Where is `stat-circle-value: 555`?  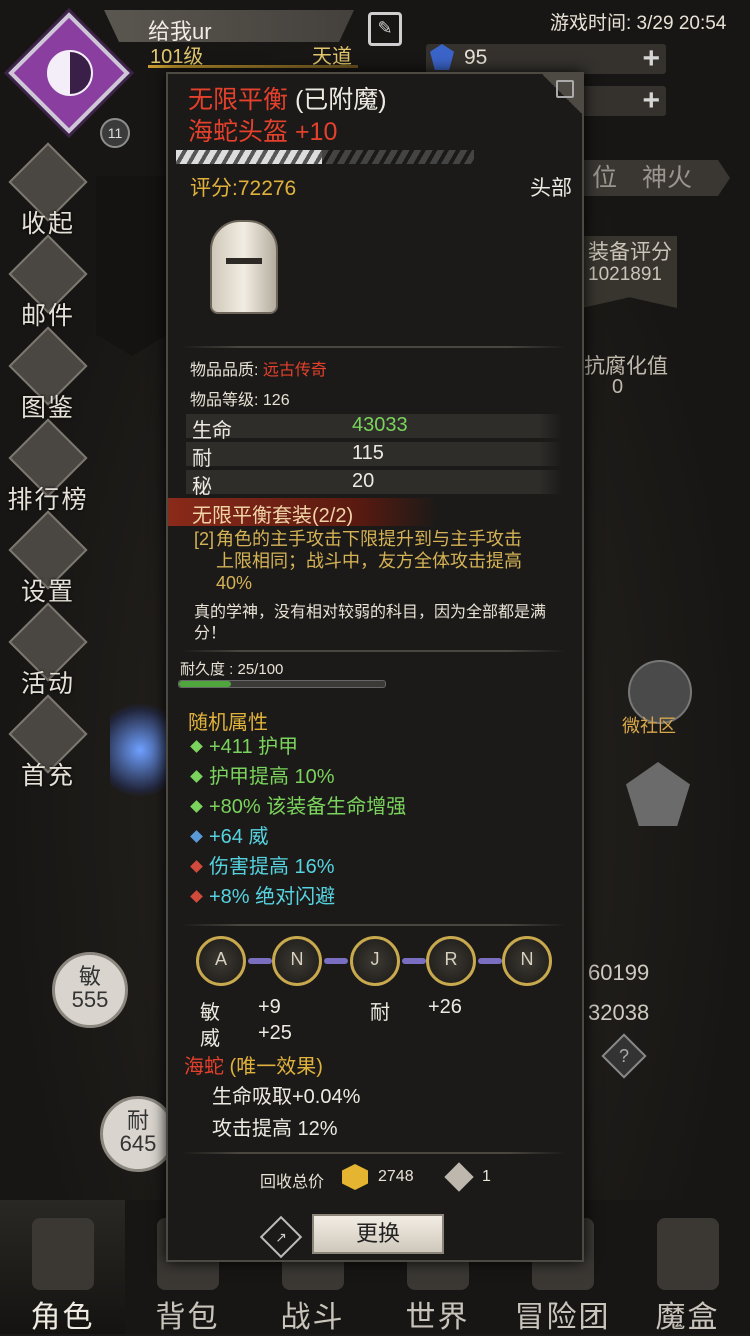
stat-circle-value: 555 is located at coordinates (90, 999).